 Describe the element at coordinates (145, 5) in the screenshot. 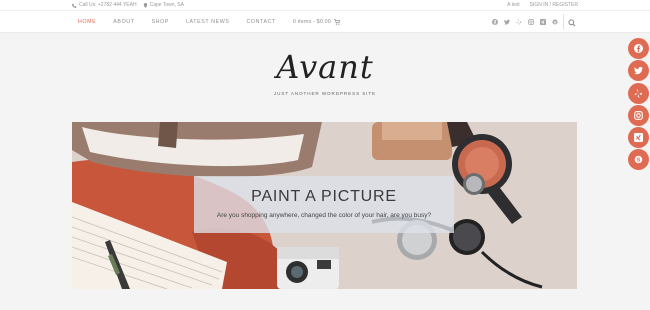

I see `map-marker-icon` at that location.